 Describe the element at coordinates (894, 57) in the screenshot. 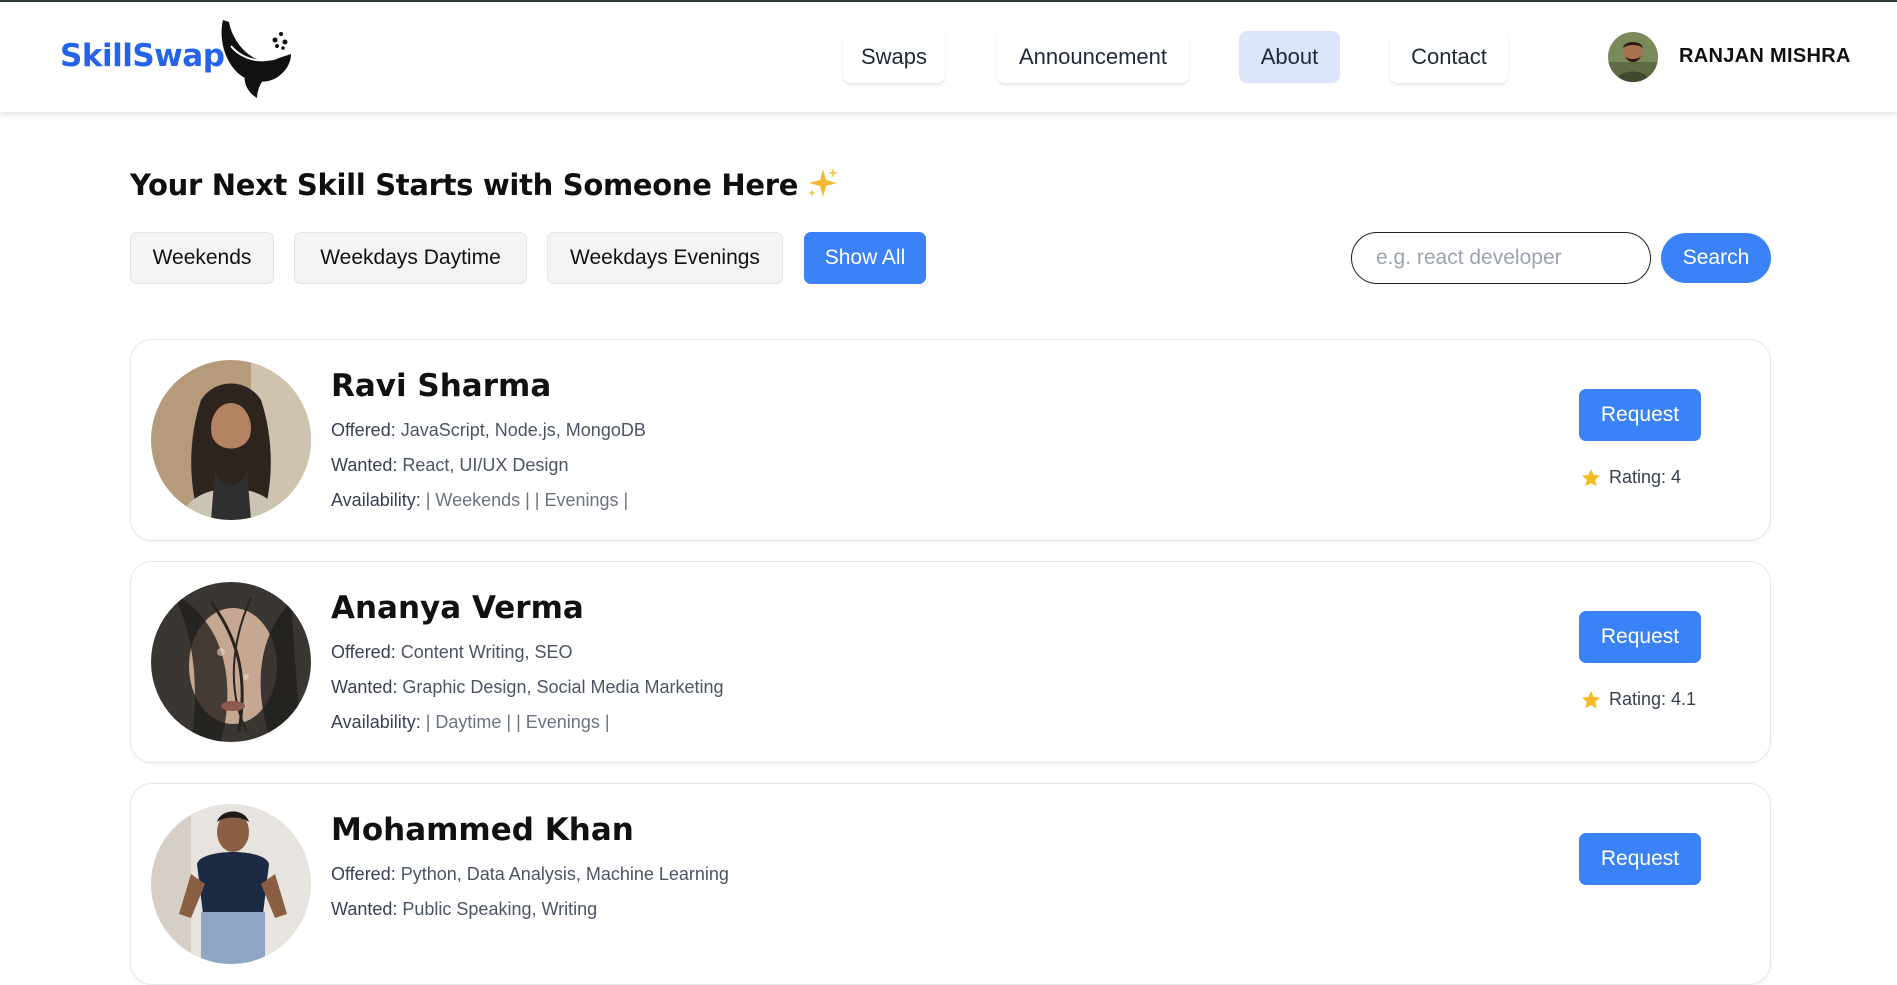

I see `nav-swaps: Swaps` at that location.